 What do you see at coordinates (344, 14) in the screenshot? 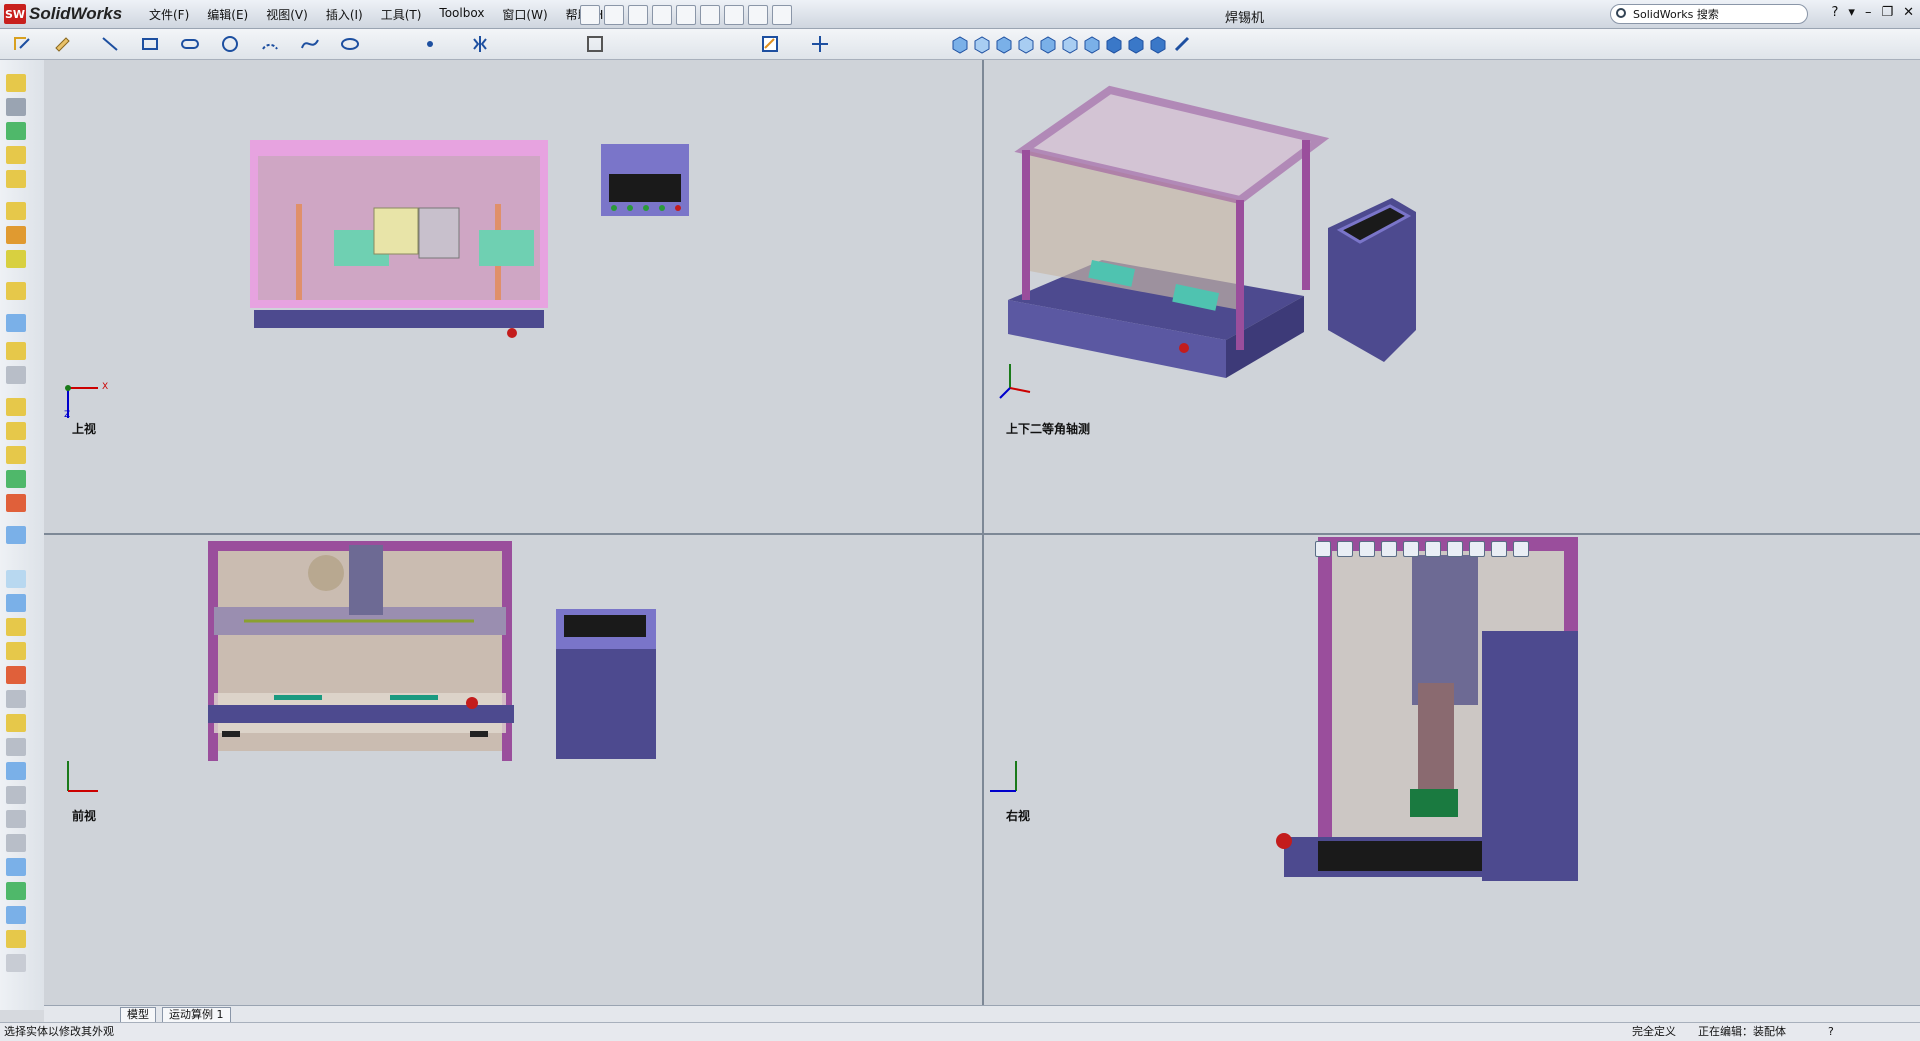
I see `menu-insert: 插入(I)` at bounding box center [344, 14].